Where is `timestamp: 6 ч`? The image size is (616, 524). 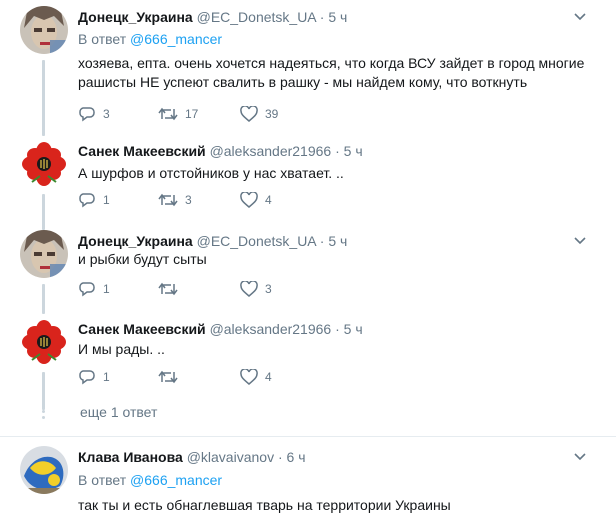
timestamp: 6 ч is located at coordinates (296, 457).